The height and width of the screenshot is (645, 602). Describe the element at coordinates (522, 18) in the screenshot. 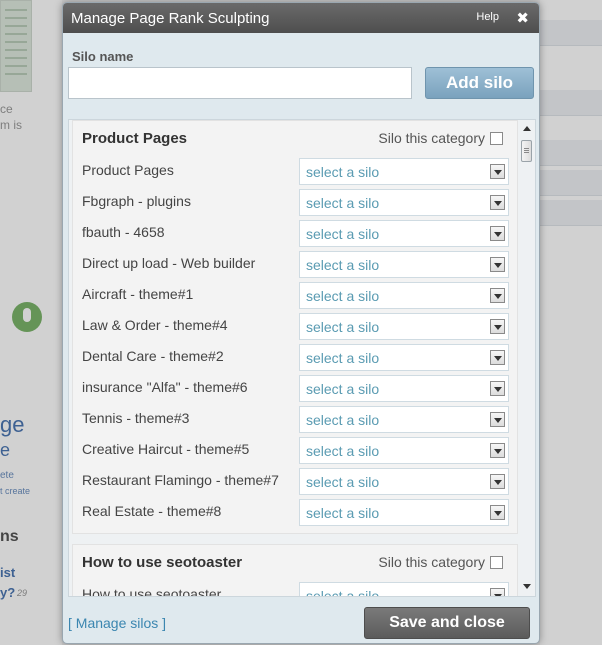

I see `close-icon: ✖` at that location.